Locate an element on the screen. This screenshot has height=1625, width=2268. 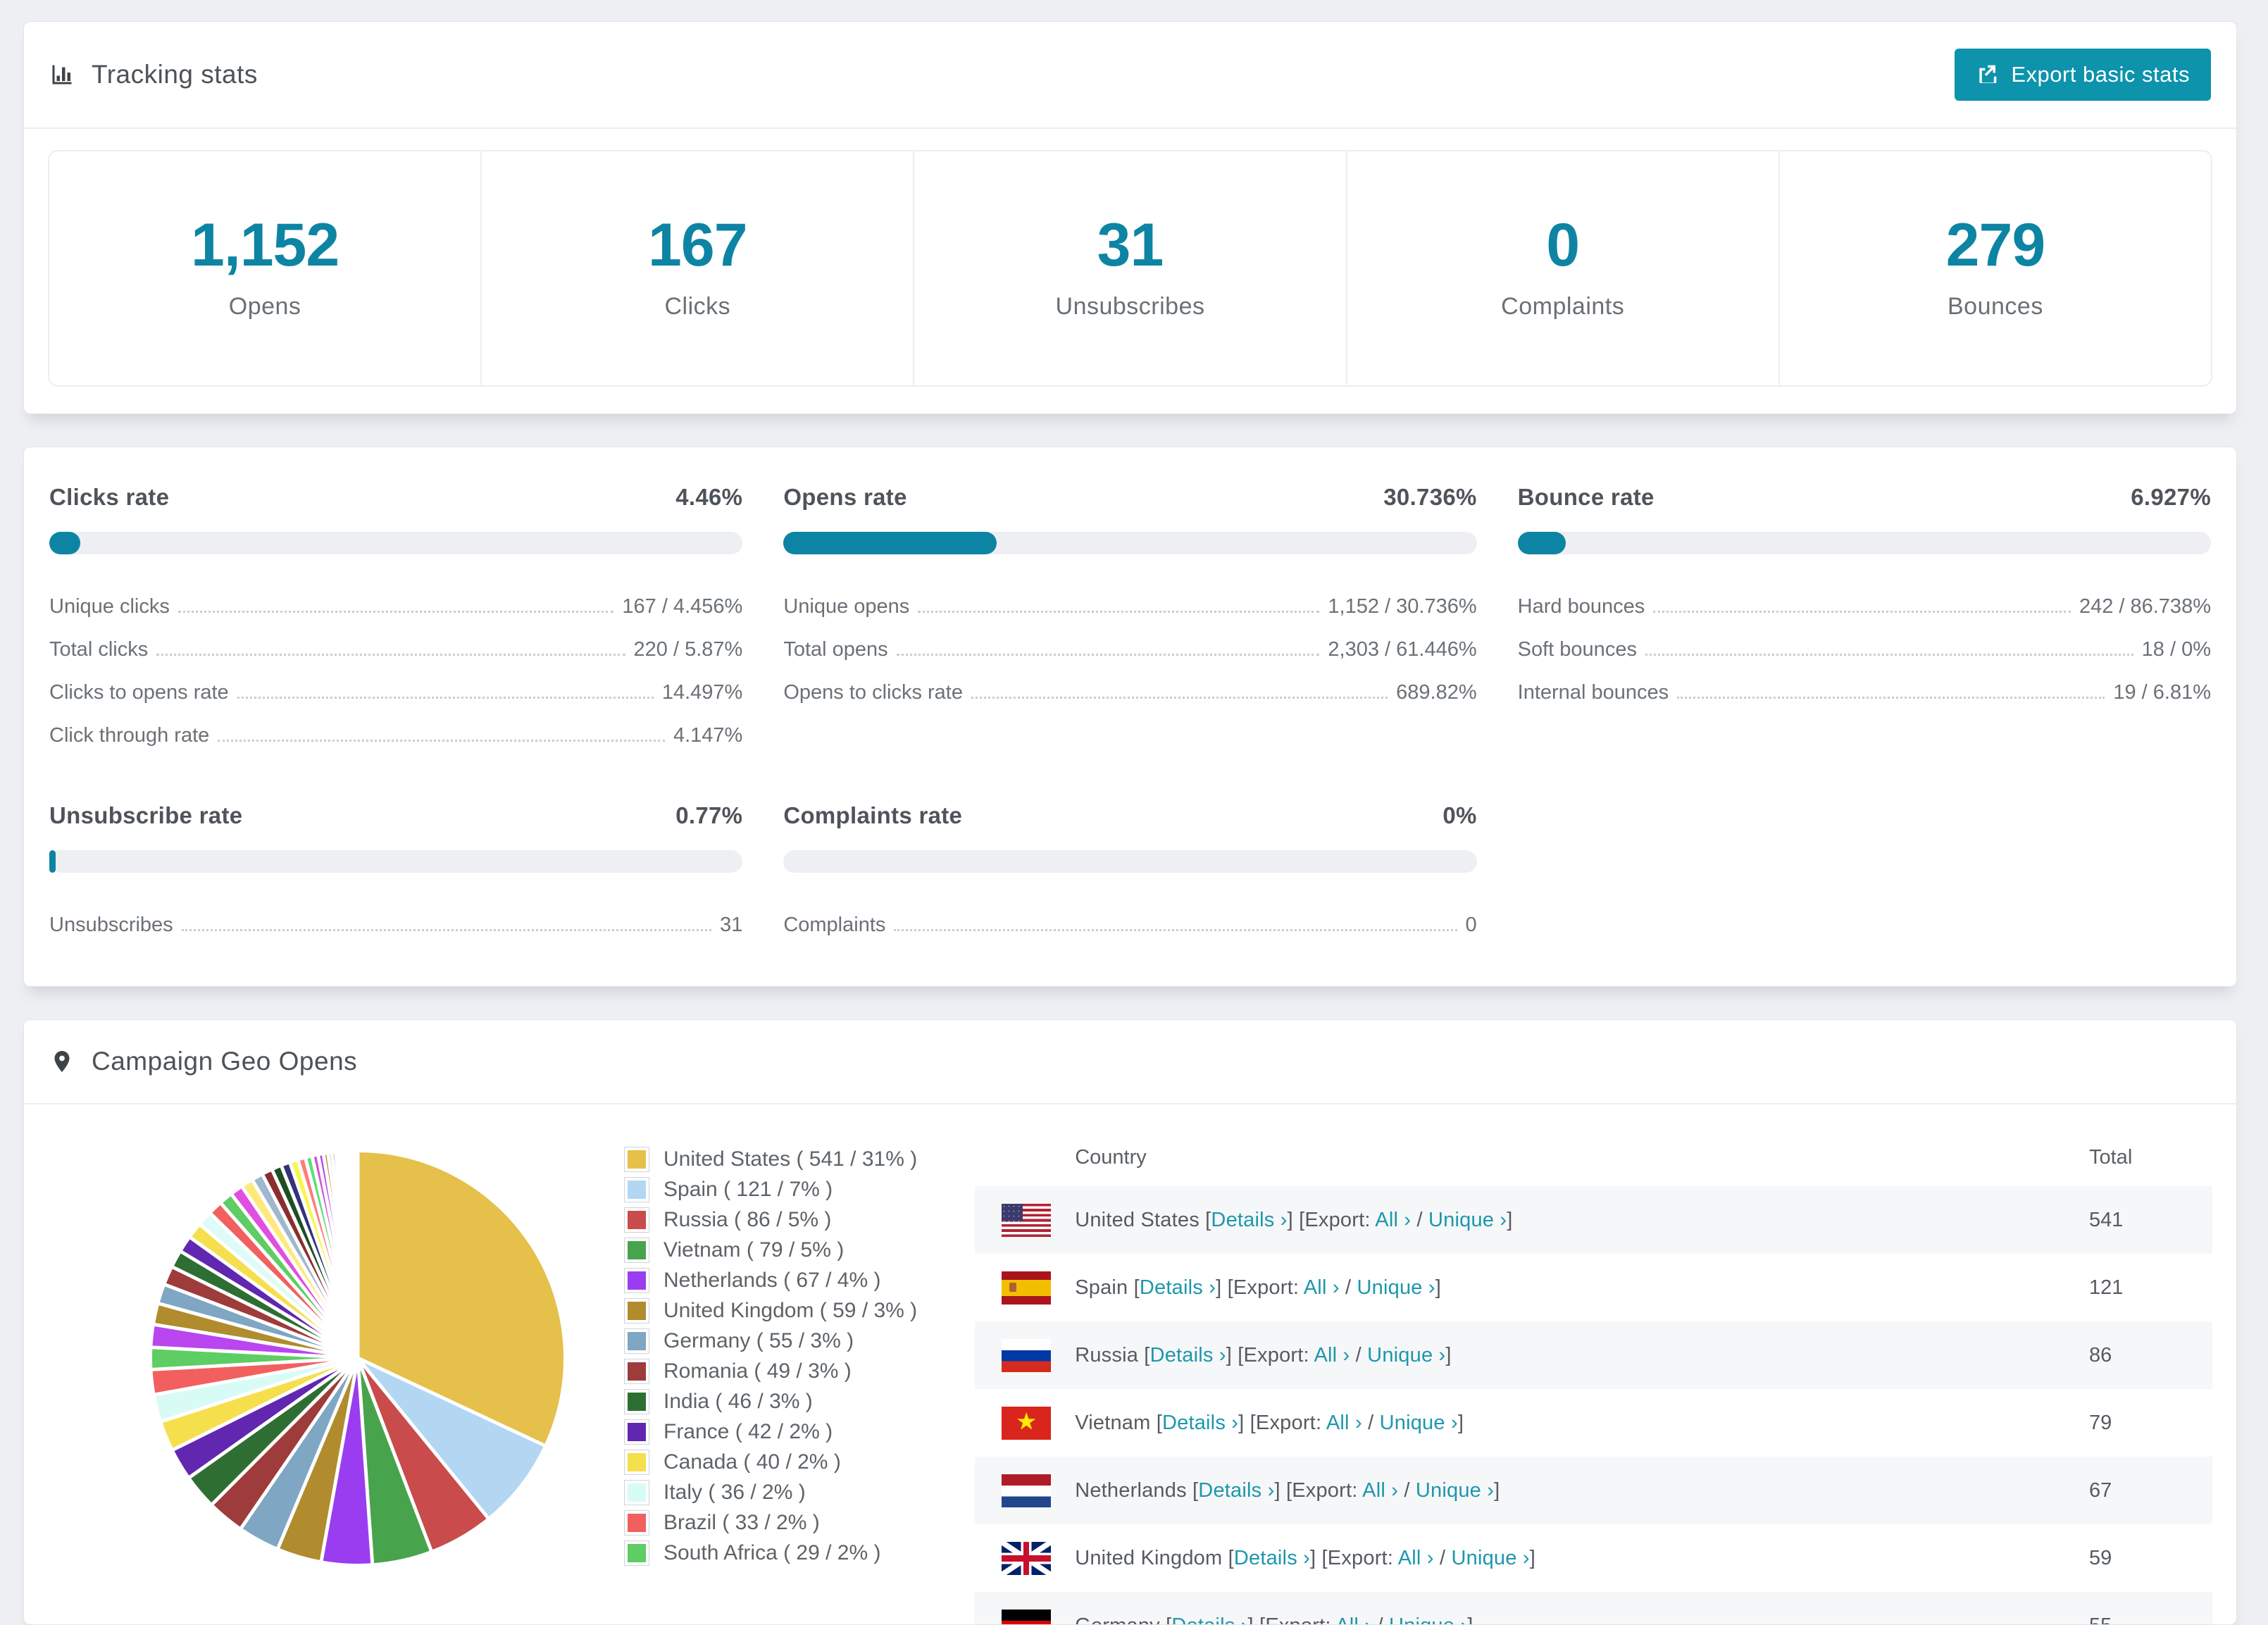
rate-title: Clicks rate is located at coordinates (109, 497).